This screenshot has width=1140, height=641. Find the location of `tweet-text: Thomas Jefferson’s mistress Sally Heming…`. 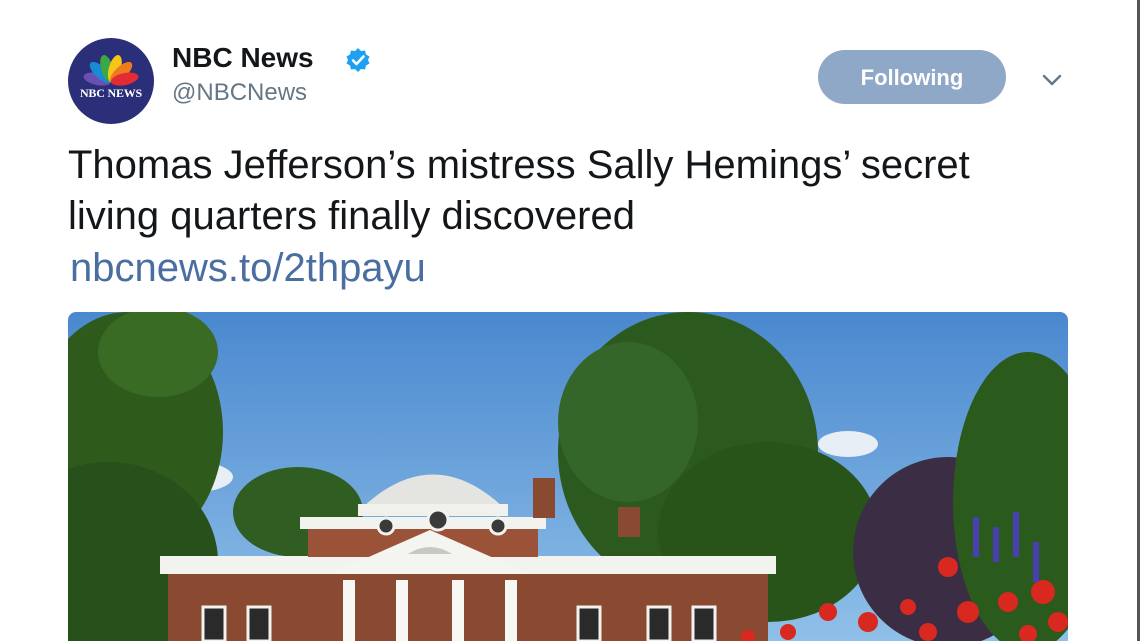

tweet-text: Thomas Jefferson’s mistress Sally Heming… is located at coordinates (519, 190).